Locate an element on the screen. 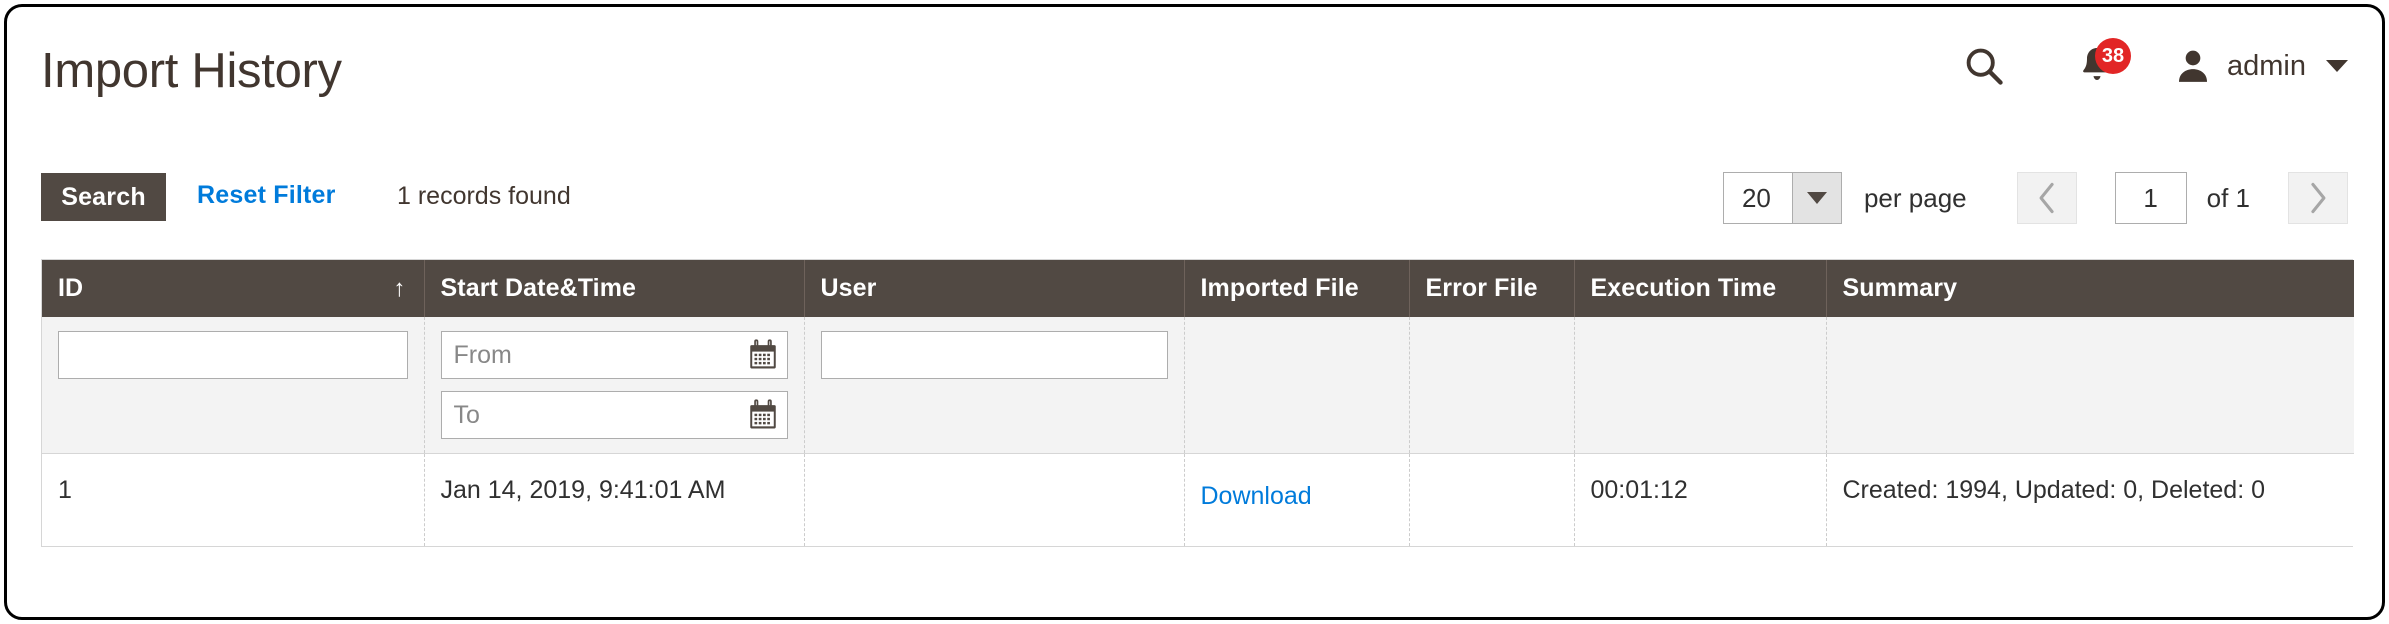 This screenshot has width=2389, height=624. next-page-button is located at coordinates (2318, 198).